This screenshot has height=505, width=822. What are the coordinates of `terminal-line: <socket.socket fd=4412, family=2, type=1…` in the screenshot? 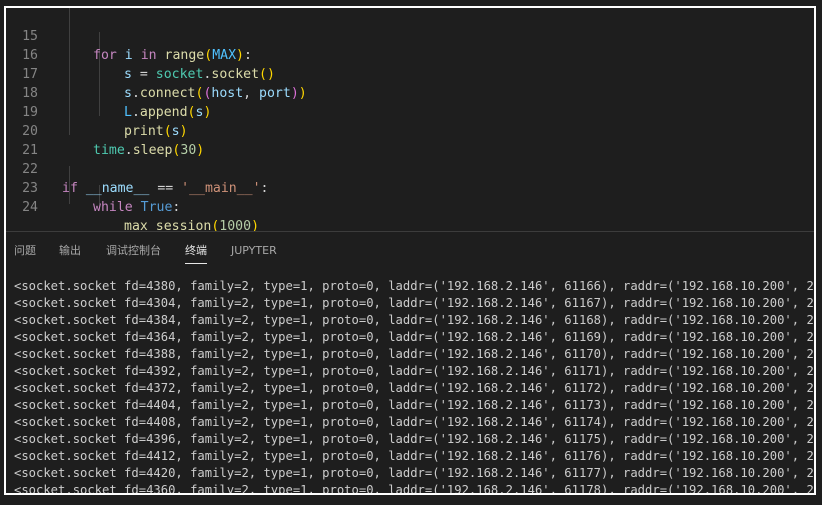 It's located at (415, 456).